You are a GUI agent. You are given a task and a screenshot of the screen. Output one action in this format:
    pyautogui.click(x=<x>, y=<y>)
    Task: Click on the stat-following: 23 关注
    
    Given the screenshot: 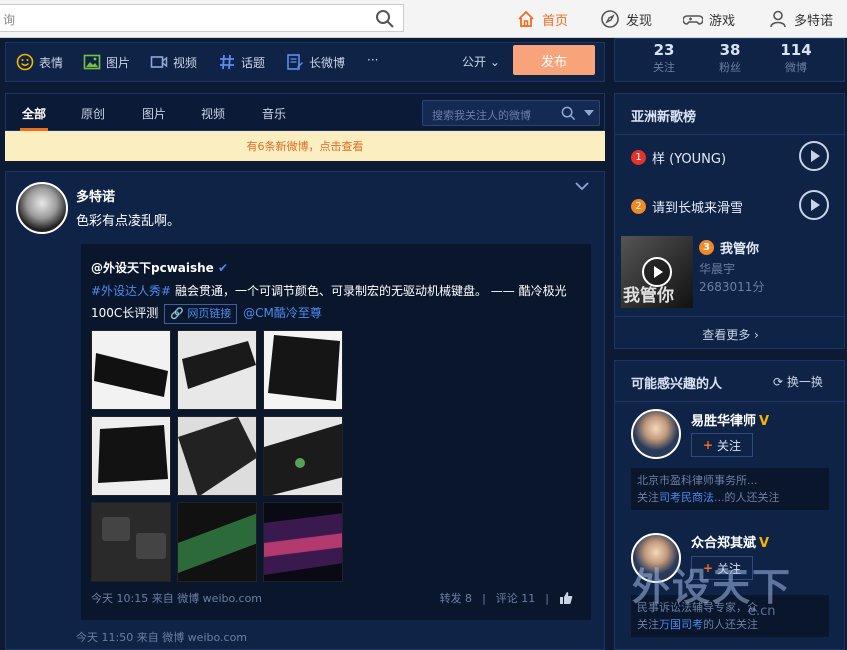 What is the action you would take?
    pyautogui.click(x=664, y=58)
    